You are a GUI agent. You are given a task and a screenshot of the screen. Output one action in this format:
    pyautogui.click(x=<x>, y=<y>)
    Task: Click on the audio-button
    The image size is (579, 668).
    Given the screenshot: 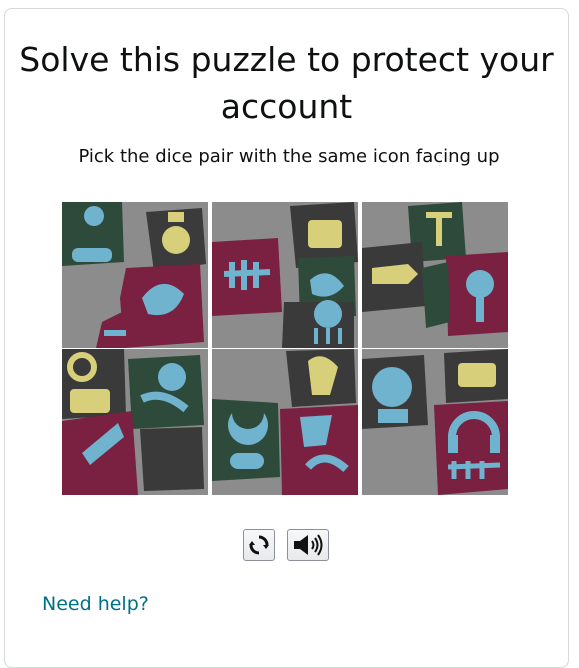 What is the action you would take?
    pyautogui.click(x=308, y=545)
    